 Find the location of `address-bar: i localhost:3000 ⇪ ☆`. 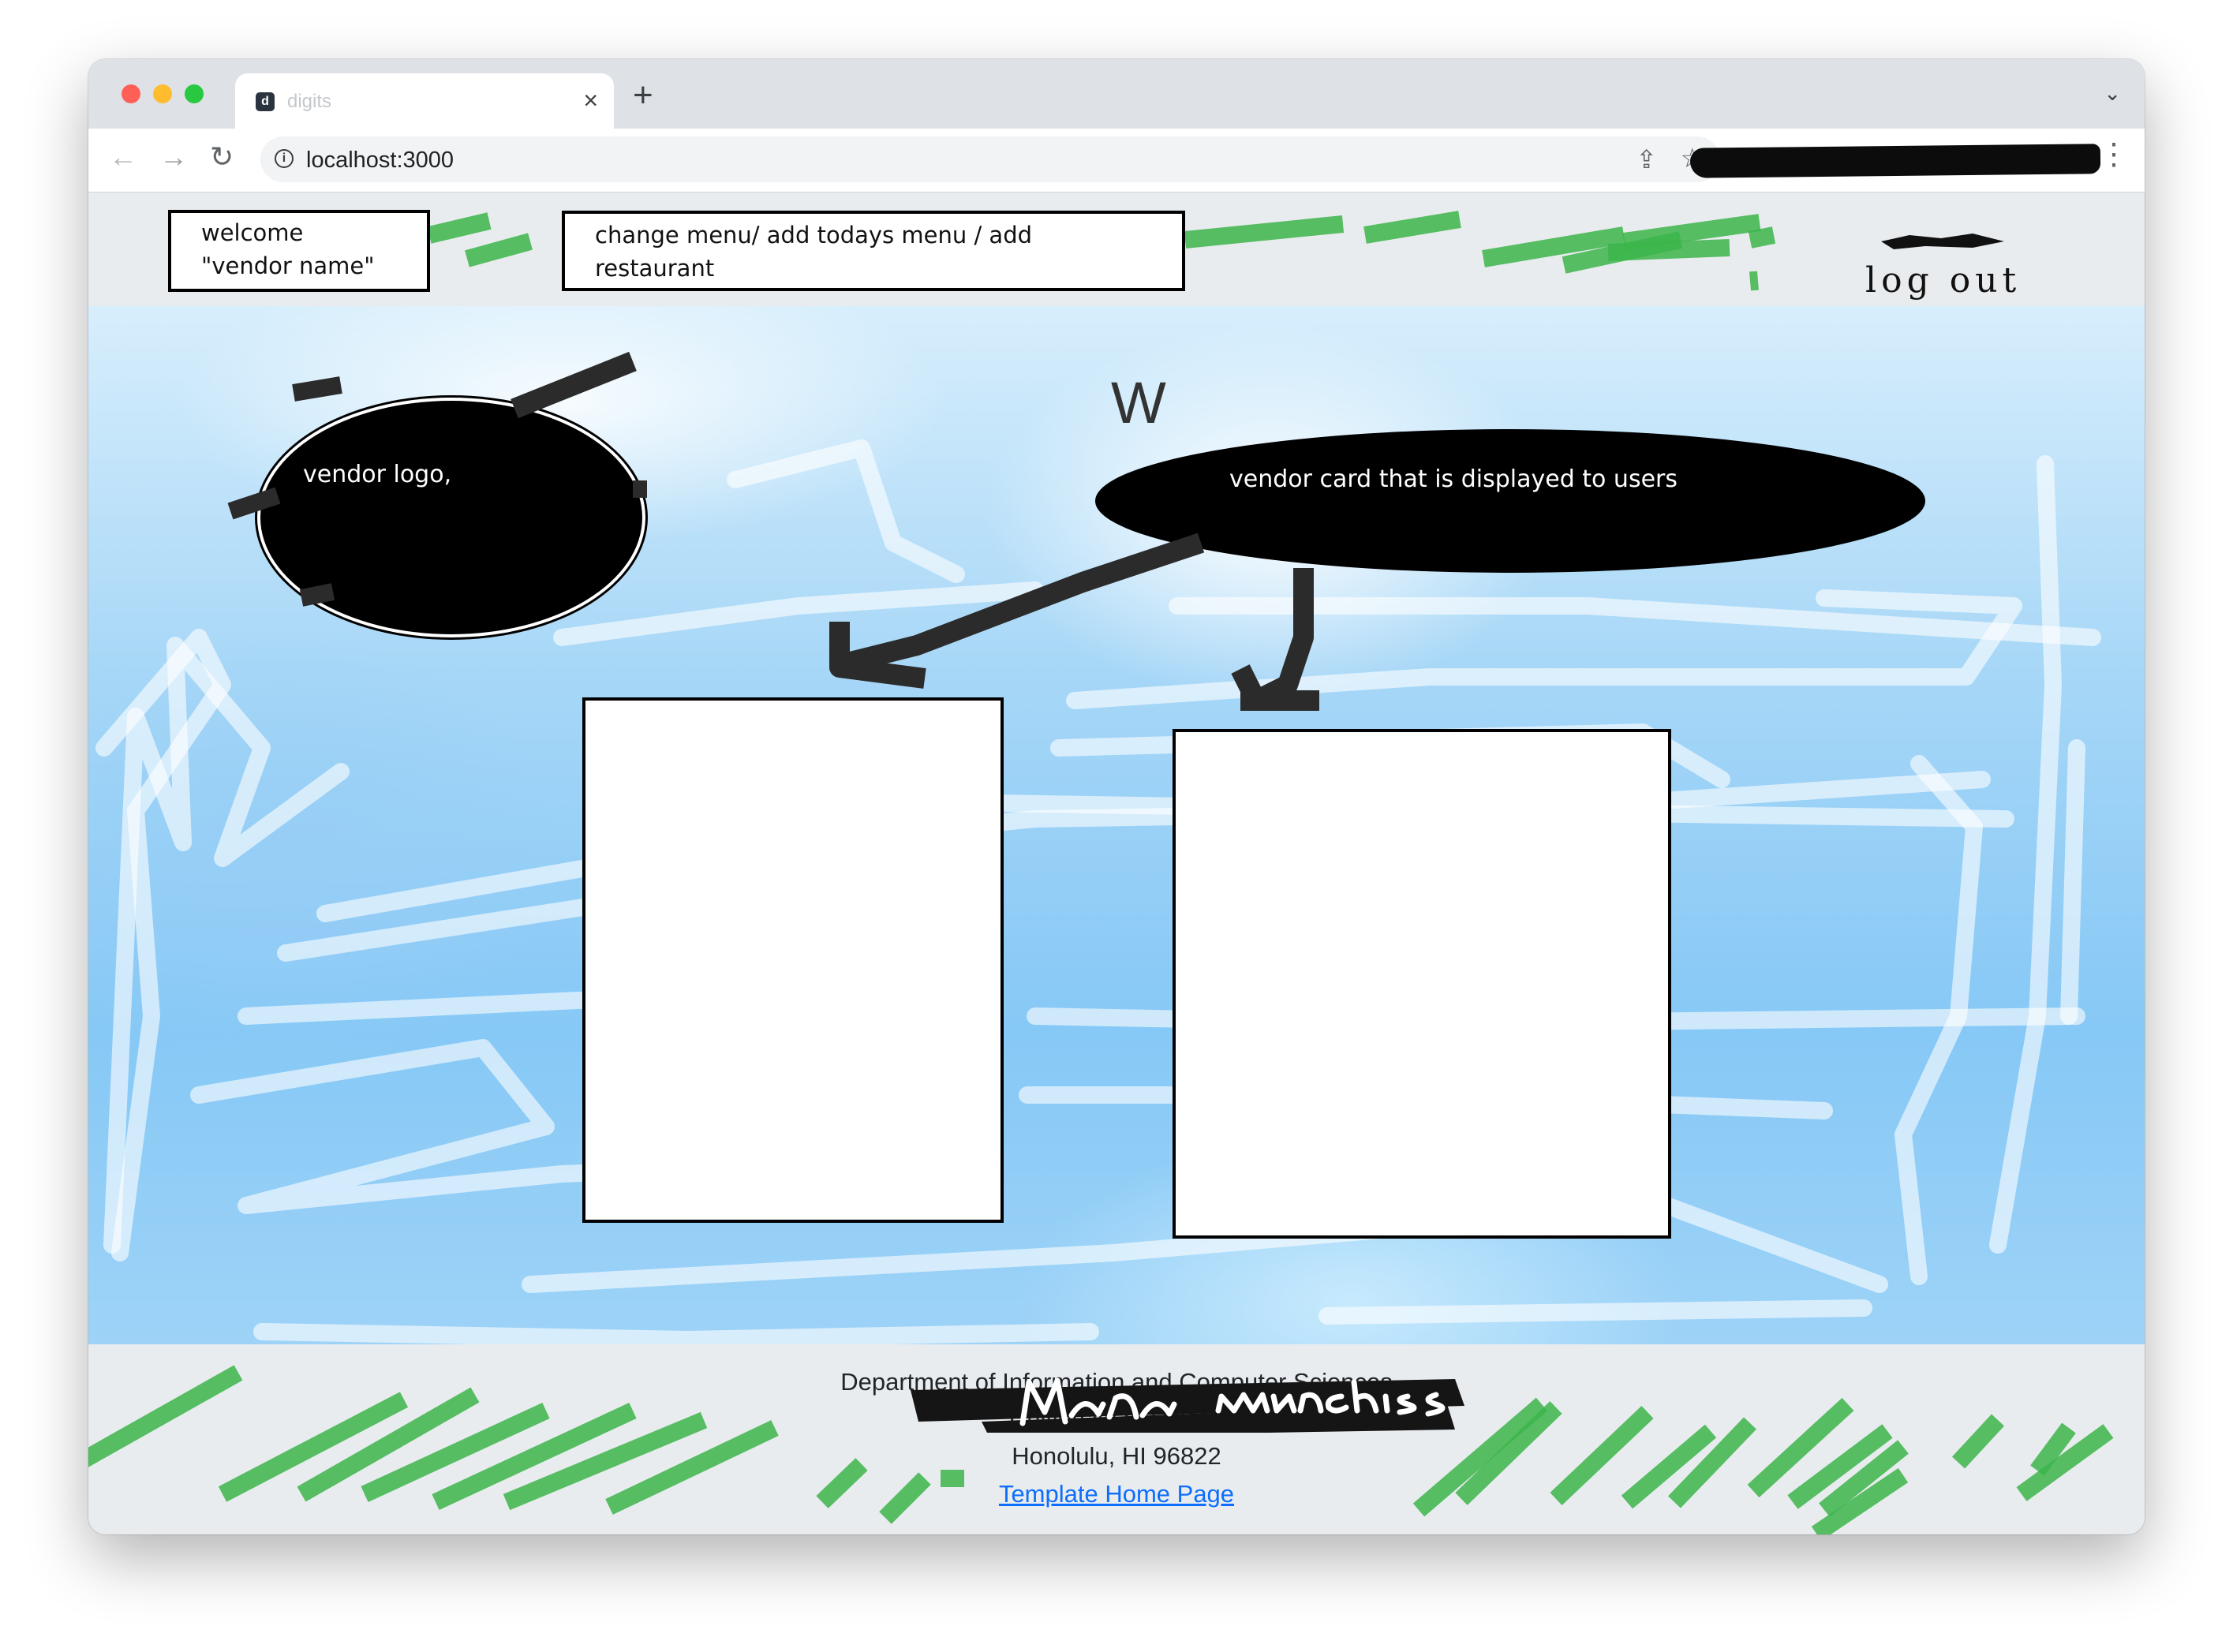

address-bar: i localhost:3000 ⇪ ☆ is located at coordinates (990, 159).